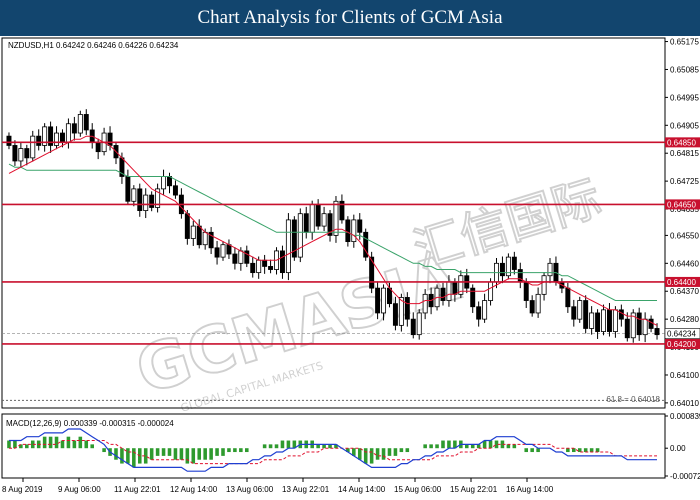 The height and width of the screenshot is (500, 700). What do you see at coordinates (306, 489) in the screenshot?
I see `x-tick-label: 13 Aug 22:01` at bounding box center [306, 489].